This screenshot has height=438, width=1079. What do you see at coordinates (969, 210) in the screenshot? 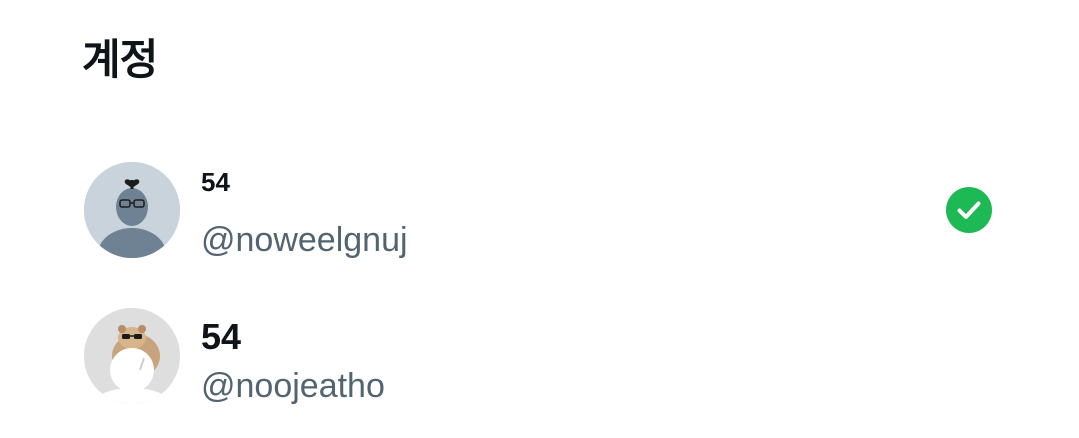
I see `check-circle-icon` at bounding box center [969, 210].